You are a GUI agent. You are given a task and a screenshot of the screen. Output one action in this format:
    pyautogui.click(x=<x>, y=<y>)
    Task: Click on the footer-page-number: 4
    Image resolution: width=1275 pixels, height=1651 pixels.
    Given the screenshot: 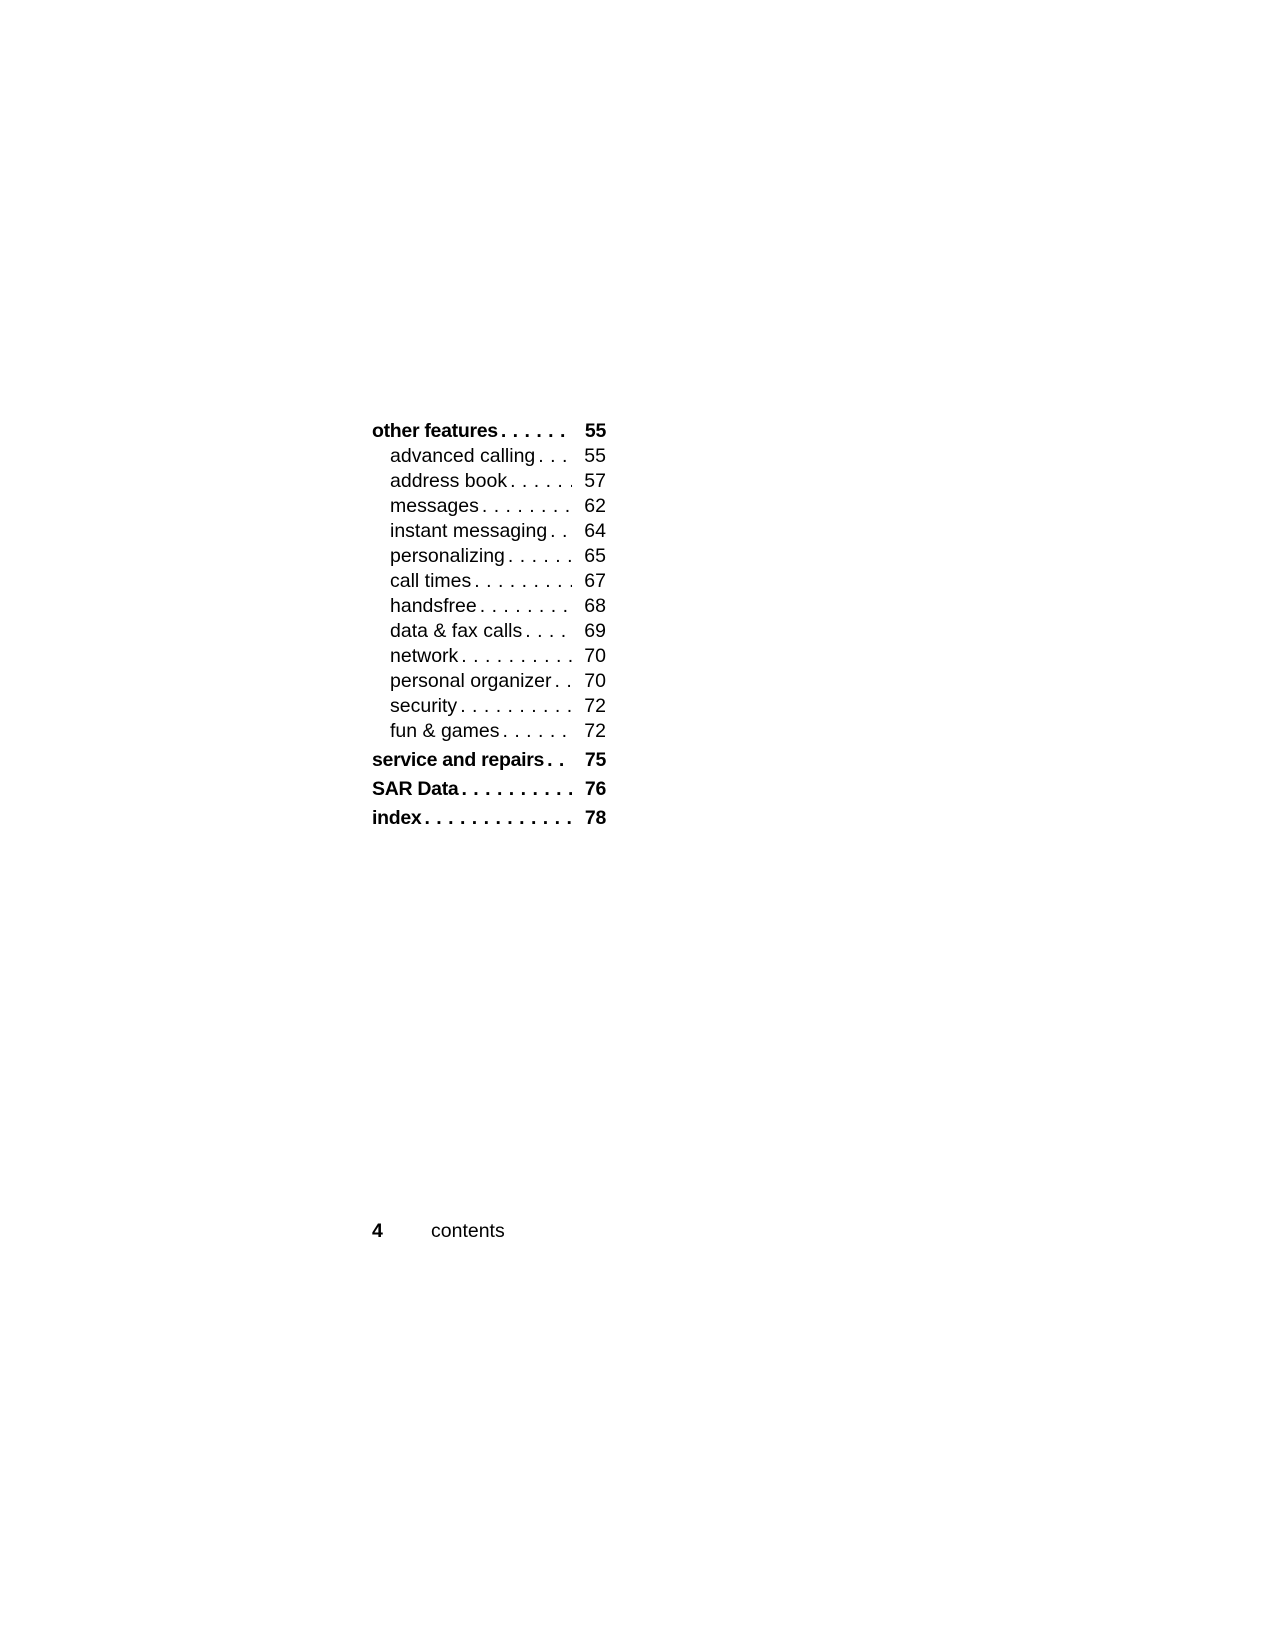 What is the action you would take?
    pyautogui.click(x=377, y=1231)
    